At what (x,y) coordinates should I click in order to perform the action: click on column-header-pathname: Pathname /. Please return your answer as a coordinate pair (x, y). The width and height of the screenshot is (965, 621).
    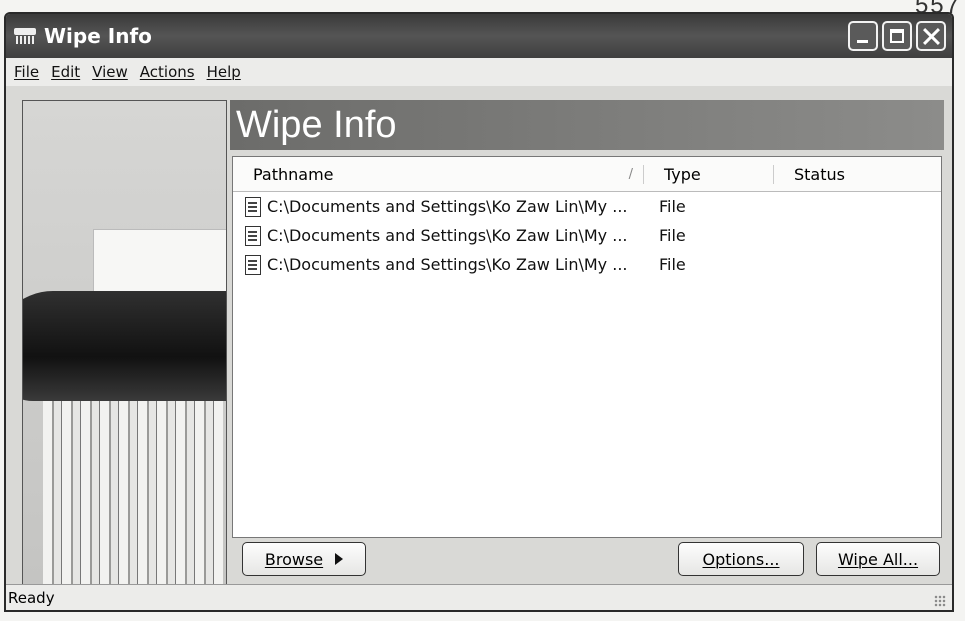
    Looking at the image, I should click on (438, 174).